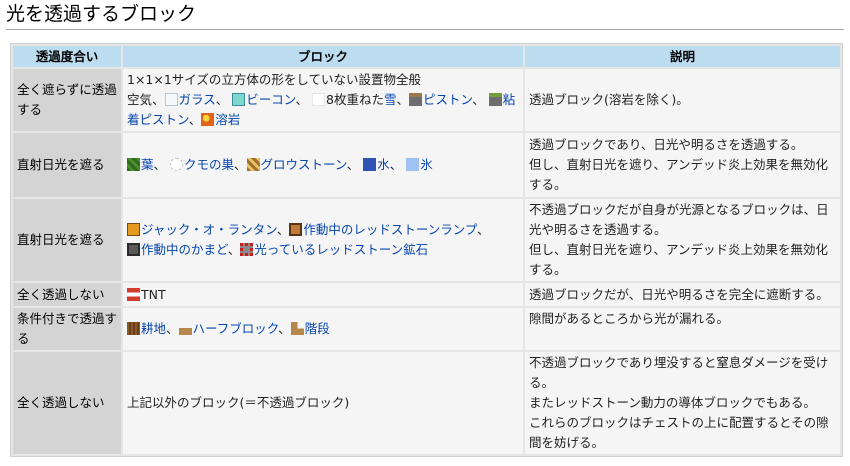 Image resolution: width=850 pixels, height=466 pixels. Describe the element at coordinates (146, 99) in the screenshot. I see `block-text: 空気、` at that location.